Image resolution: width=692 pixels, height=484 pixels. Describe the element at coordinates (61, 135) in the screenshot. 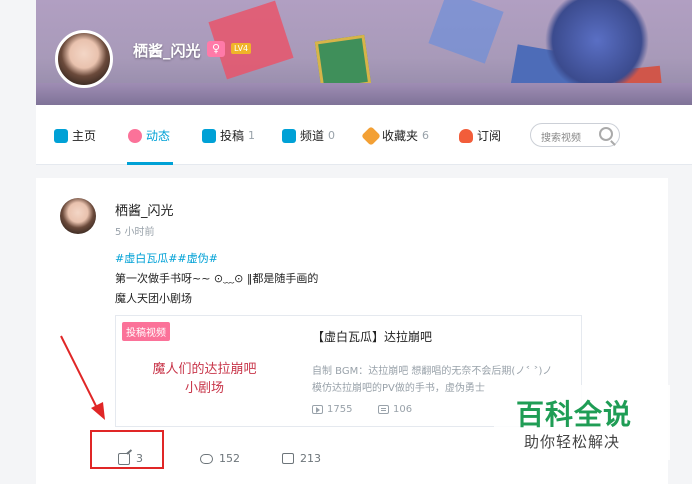

I see `home-icon` at that location.